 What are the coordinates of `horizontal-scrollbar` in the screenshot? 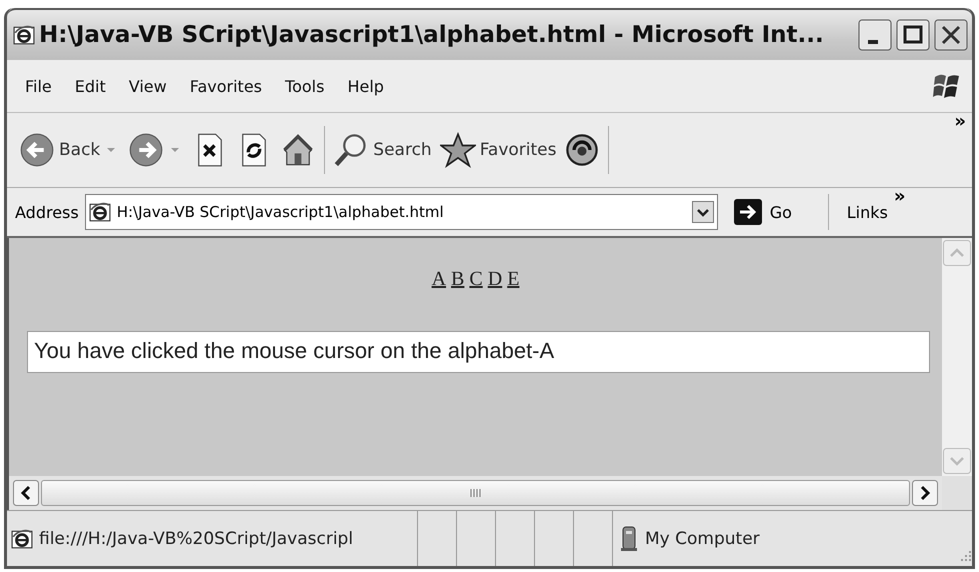 It's located at (474, 493).